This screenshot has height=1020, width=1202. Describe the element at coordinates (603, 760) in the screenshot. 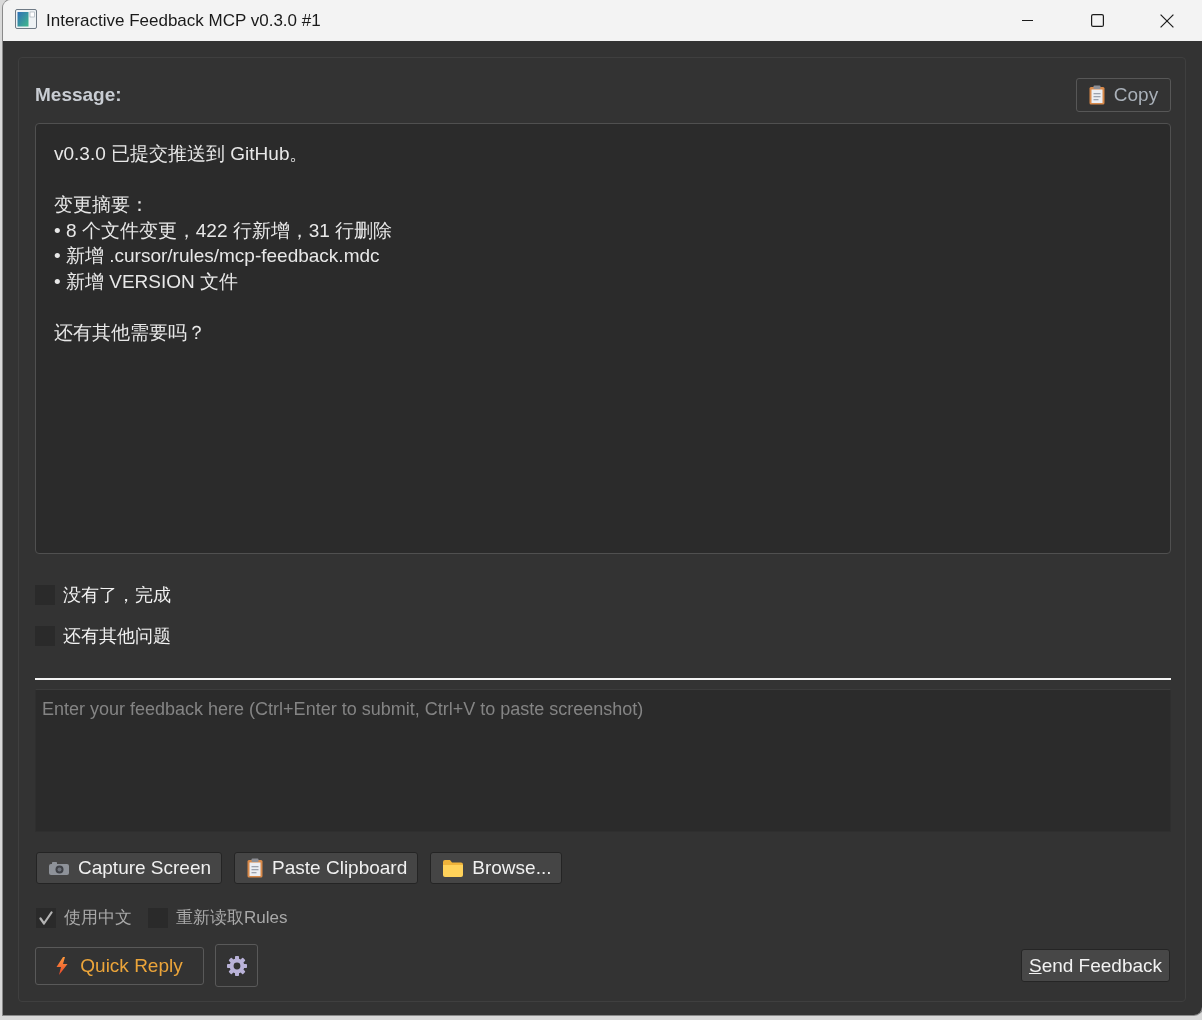

I see `feedback-input: Enter your feedback here (Ctrl+Enter to submit, Ctrl+V to paste screenshot)` at that location.